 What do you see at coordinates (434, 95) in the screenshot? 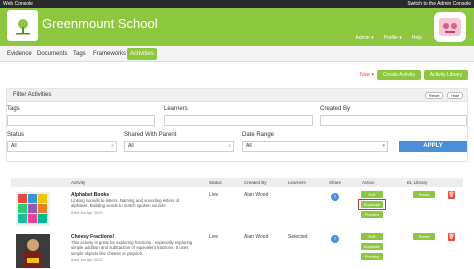
I see `reset-button: Reset` at bounding box center [434, 95].